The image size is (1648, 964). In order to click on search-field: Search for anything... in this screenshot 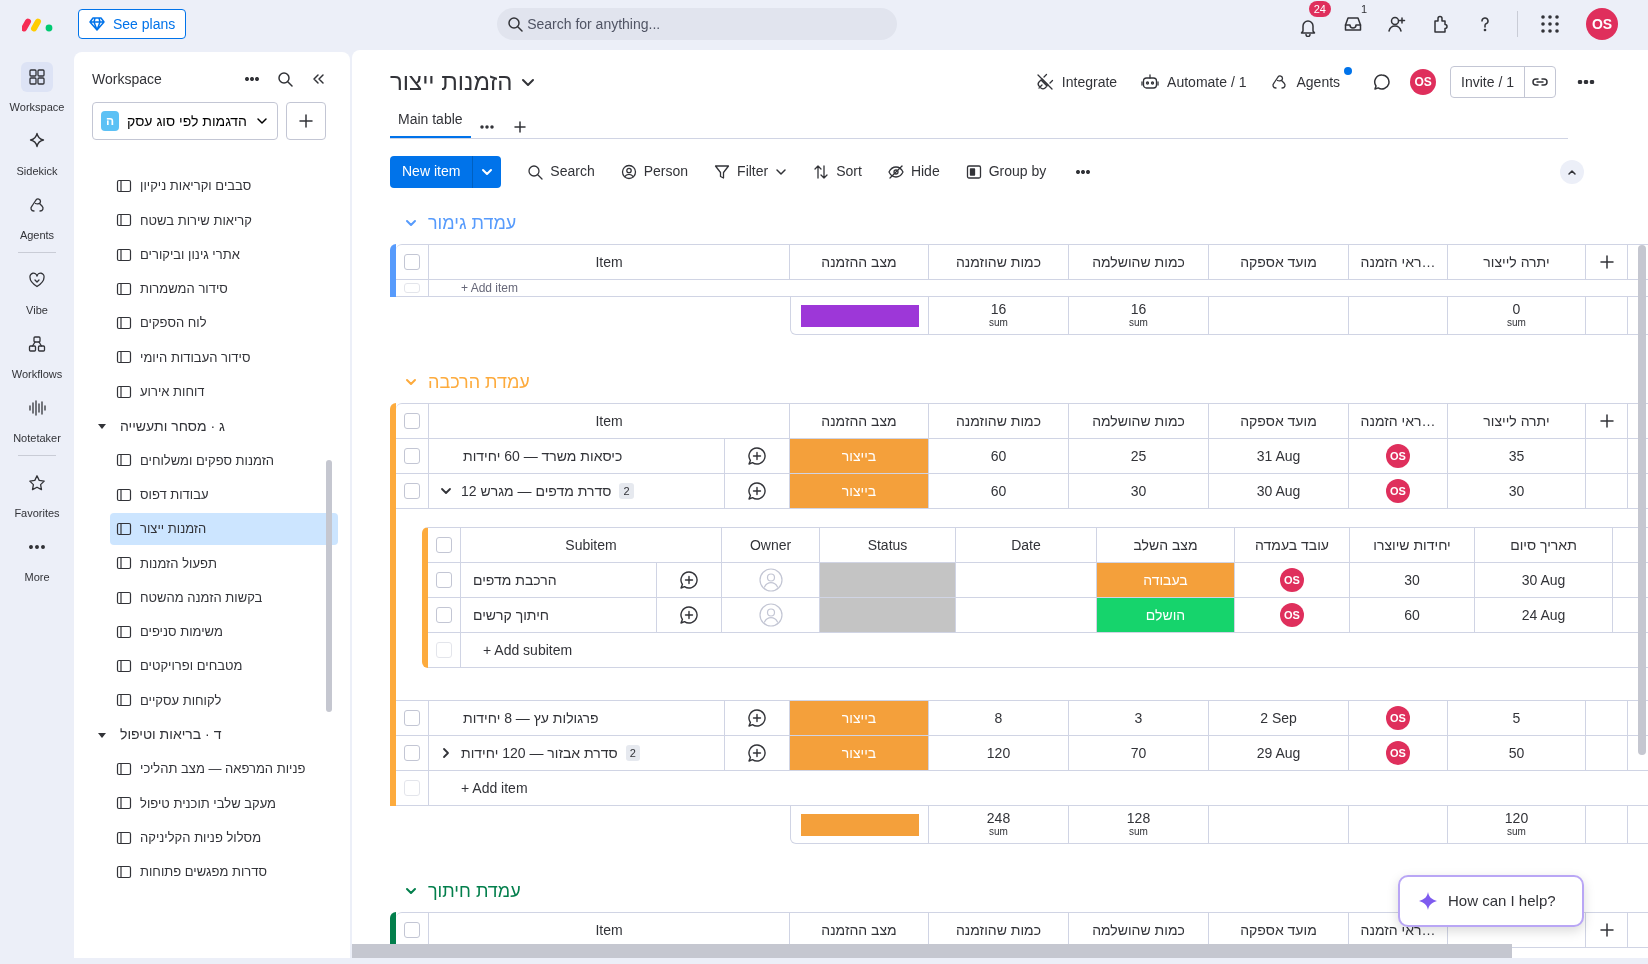, I will do `click(697, 24)`.